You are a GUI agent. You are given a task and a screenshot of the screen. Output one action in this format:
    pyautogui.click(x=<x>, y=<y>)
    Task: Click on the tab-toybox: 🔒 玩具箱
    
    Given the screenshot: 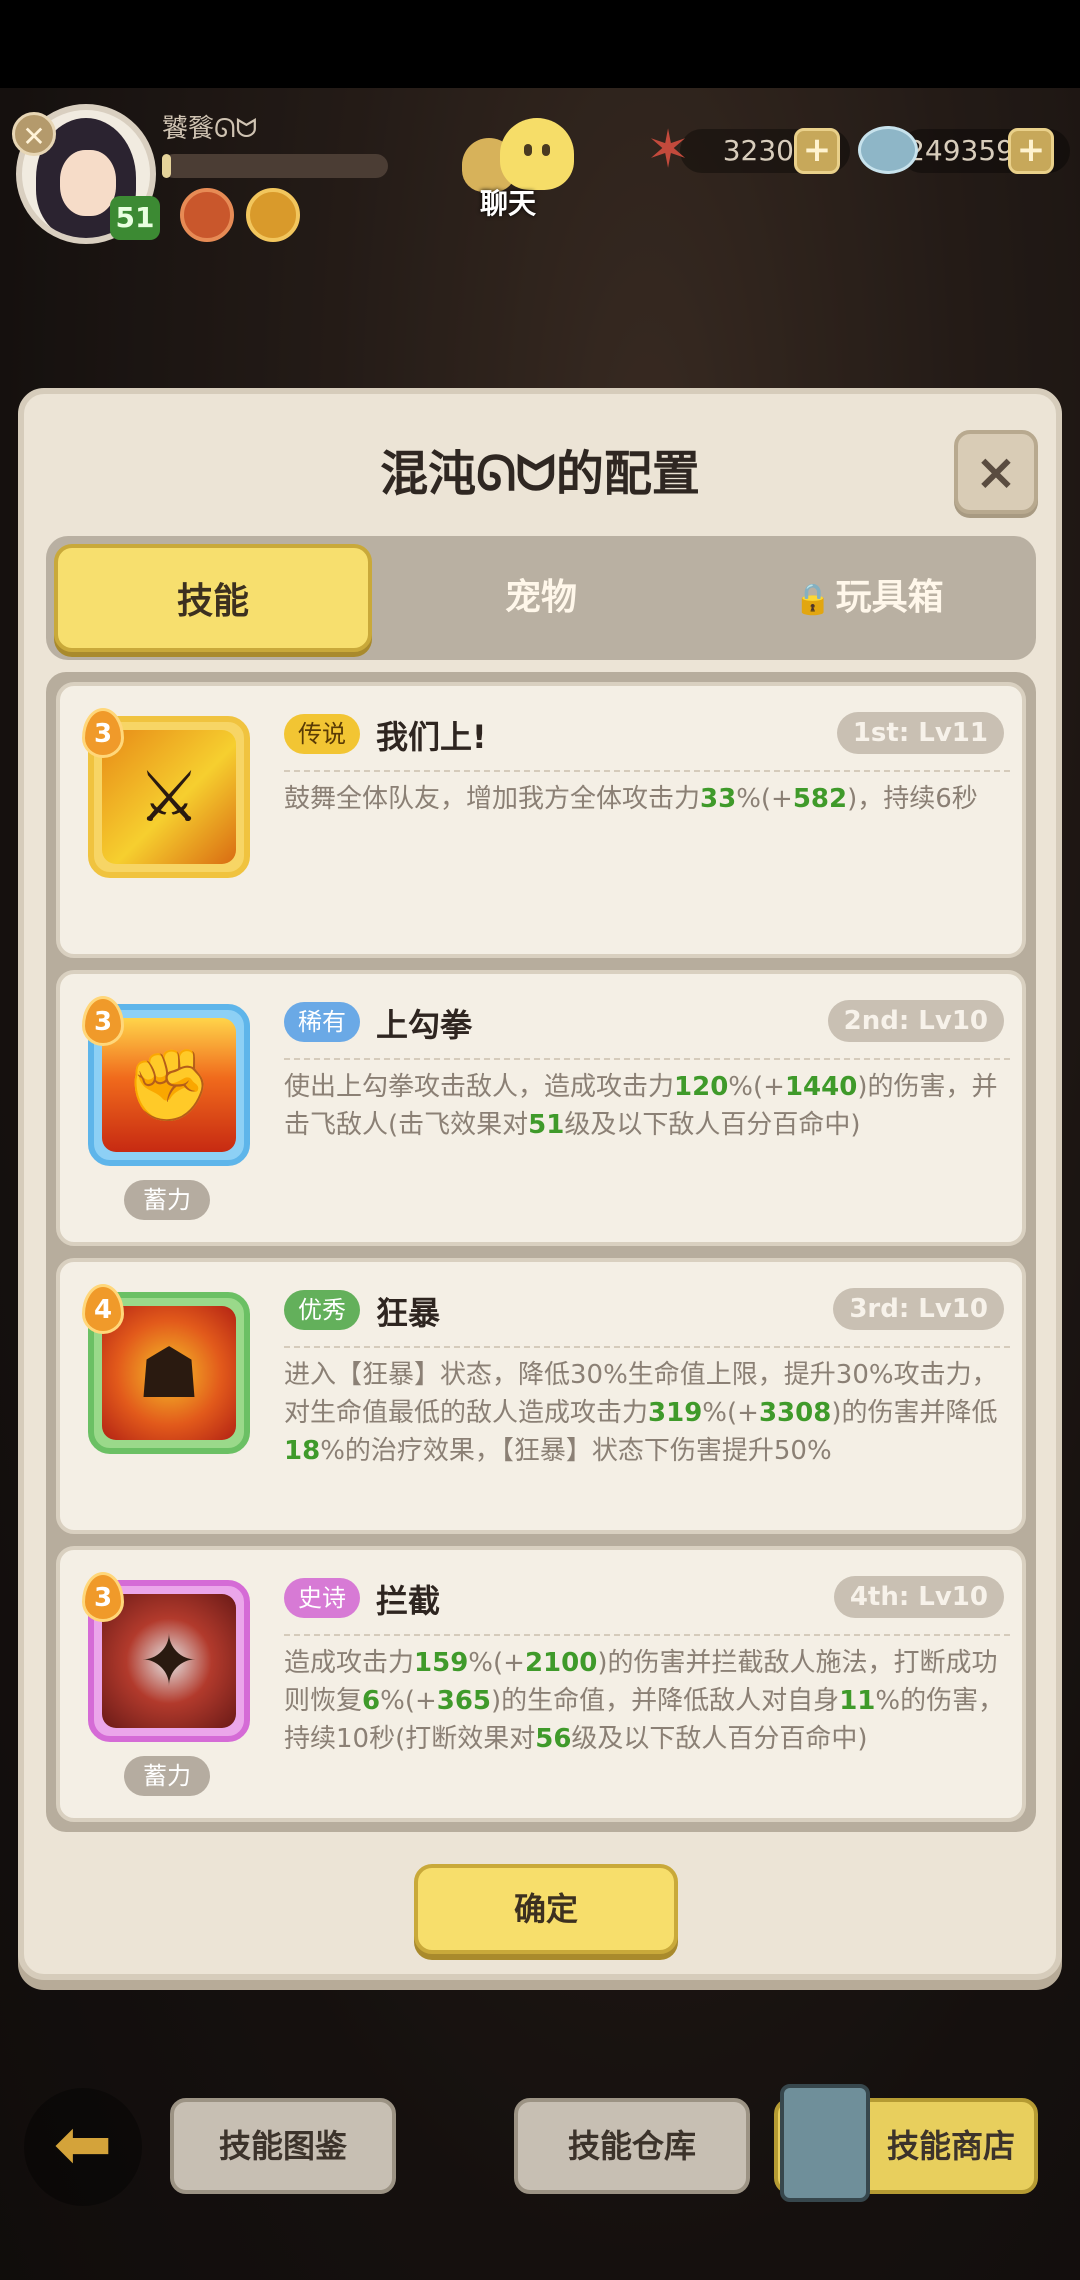 What is the action you would take?
    pyautogui.click(x=869, y=598)
    